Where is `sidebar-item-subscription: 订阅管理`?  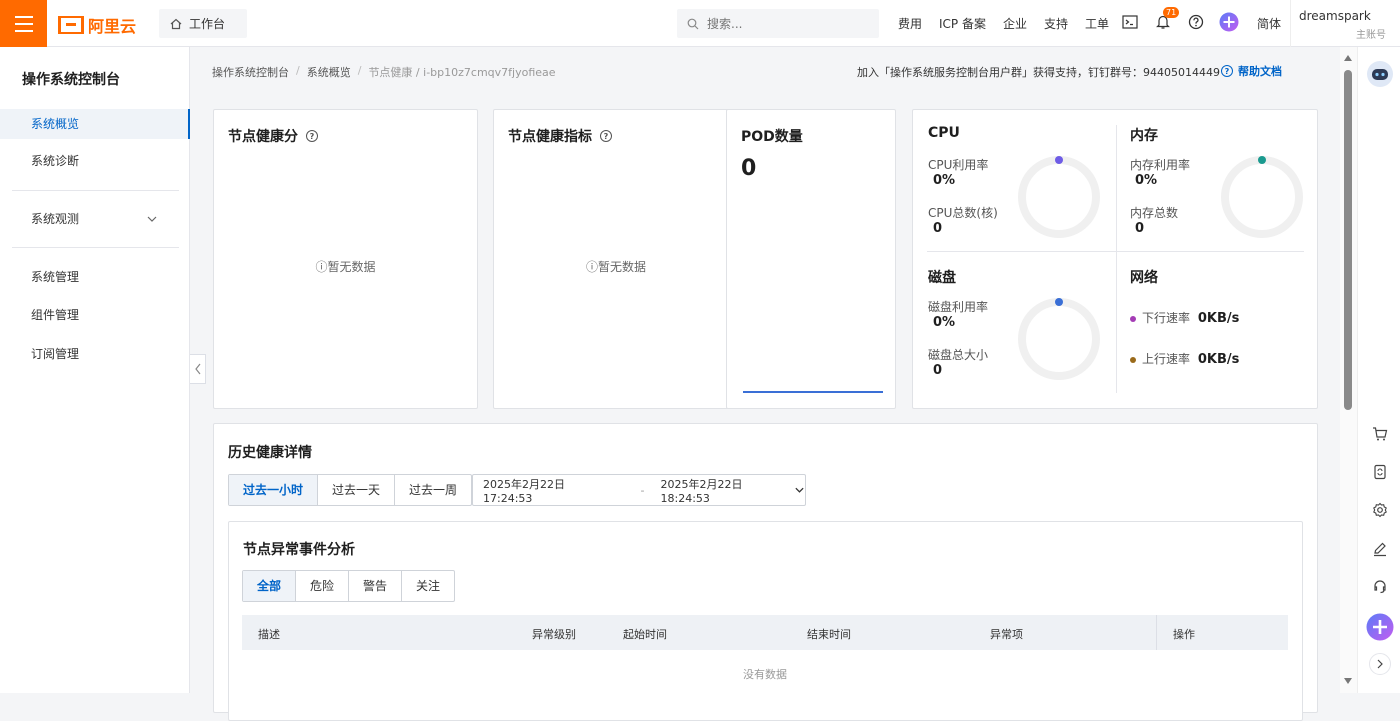
sidebar-item-subscription: 订阅管理 is located at coordinates (95, 354).